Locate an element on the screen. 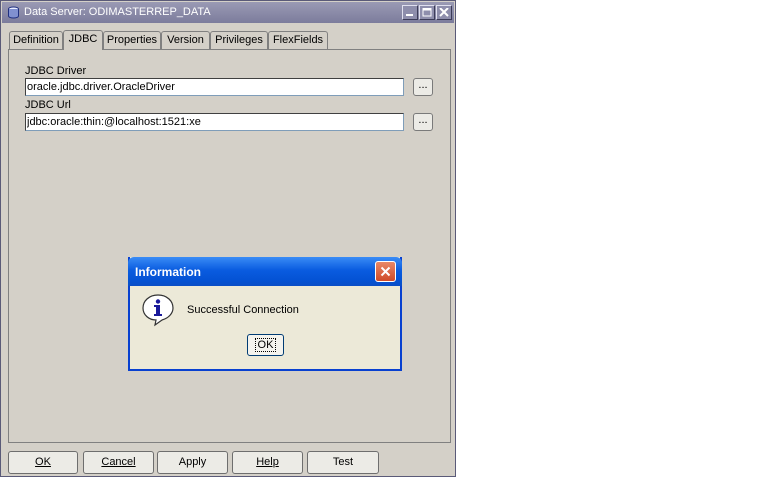 The height and width of the screenshot is (478, 768). test-button: Test is located at coordinates (343, 462).